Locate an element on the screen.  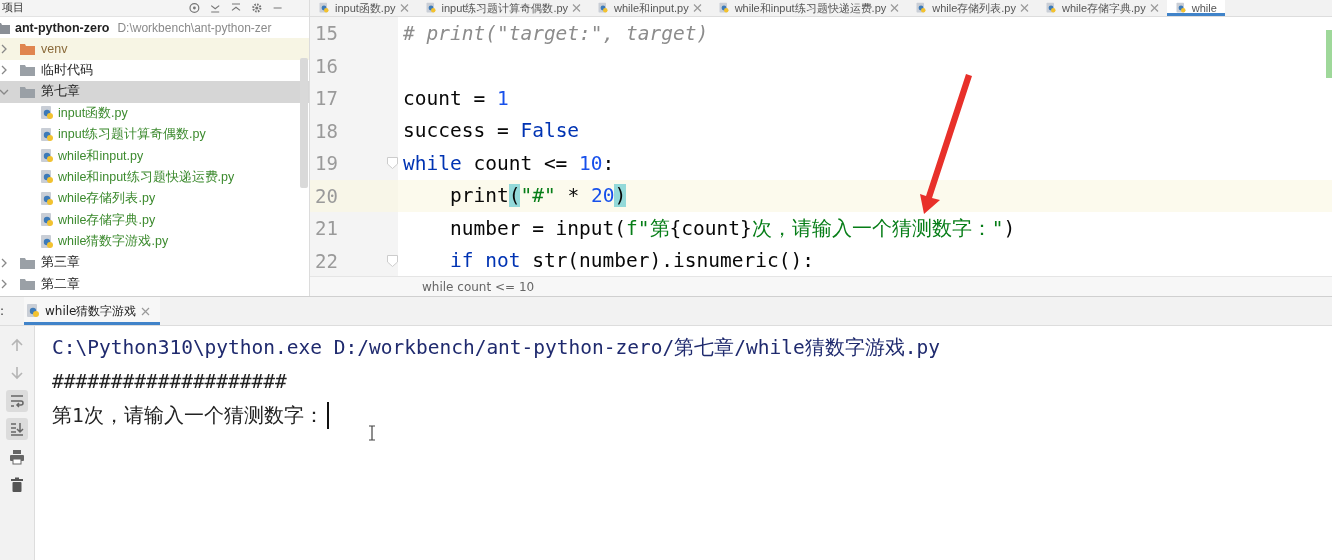
settings-icon is located at coordinates (257, 8).